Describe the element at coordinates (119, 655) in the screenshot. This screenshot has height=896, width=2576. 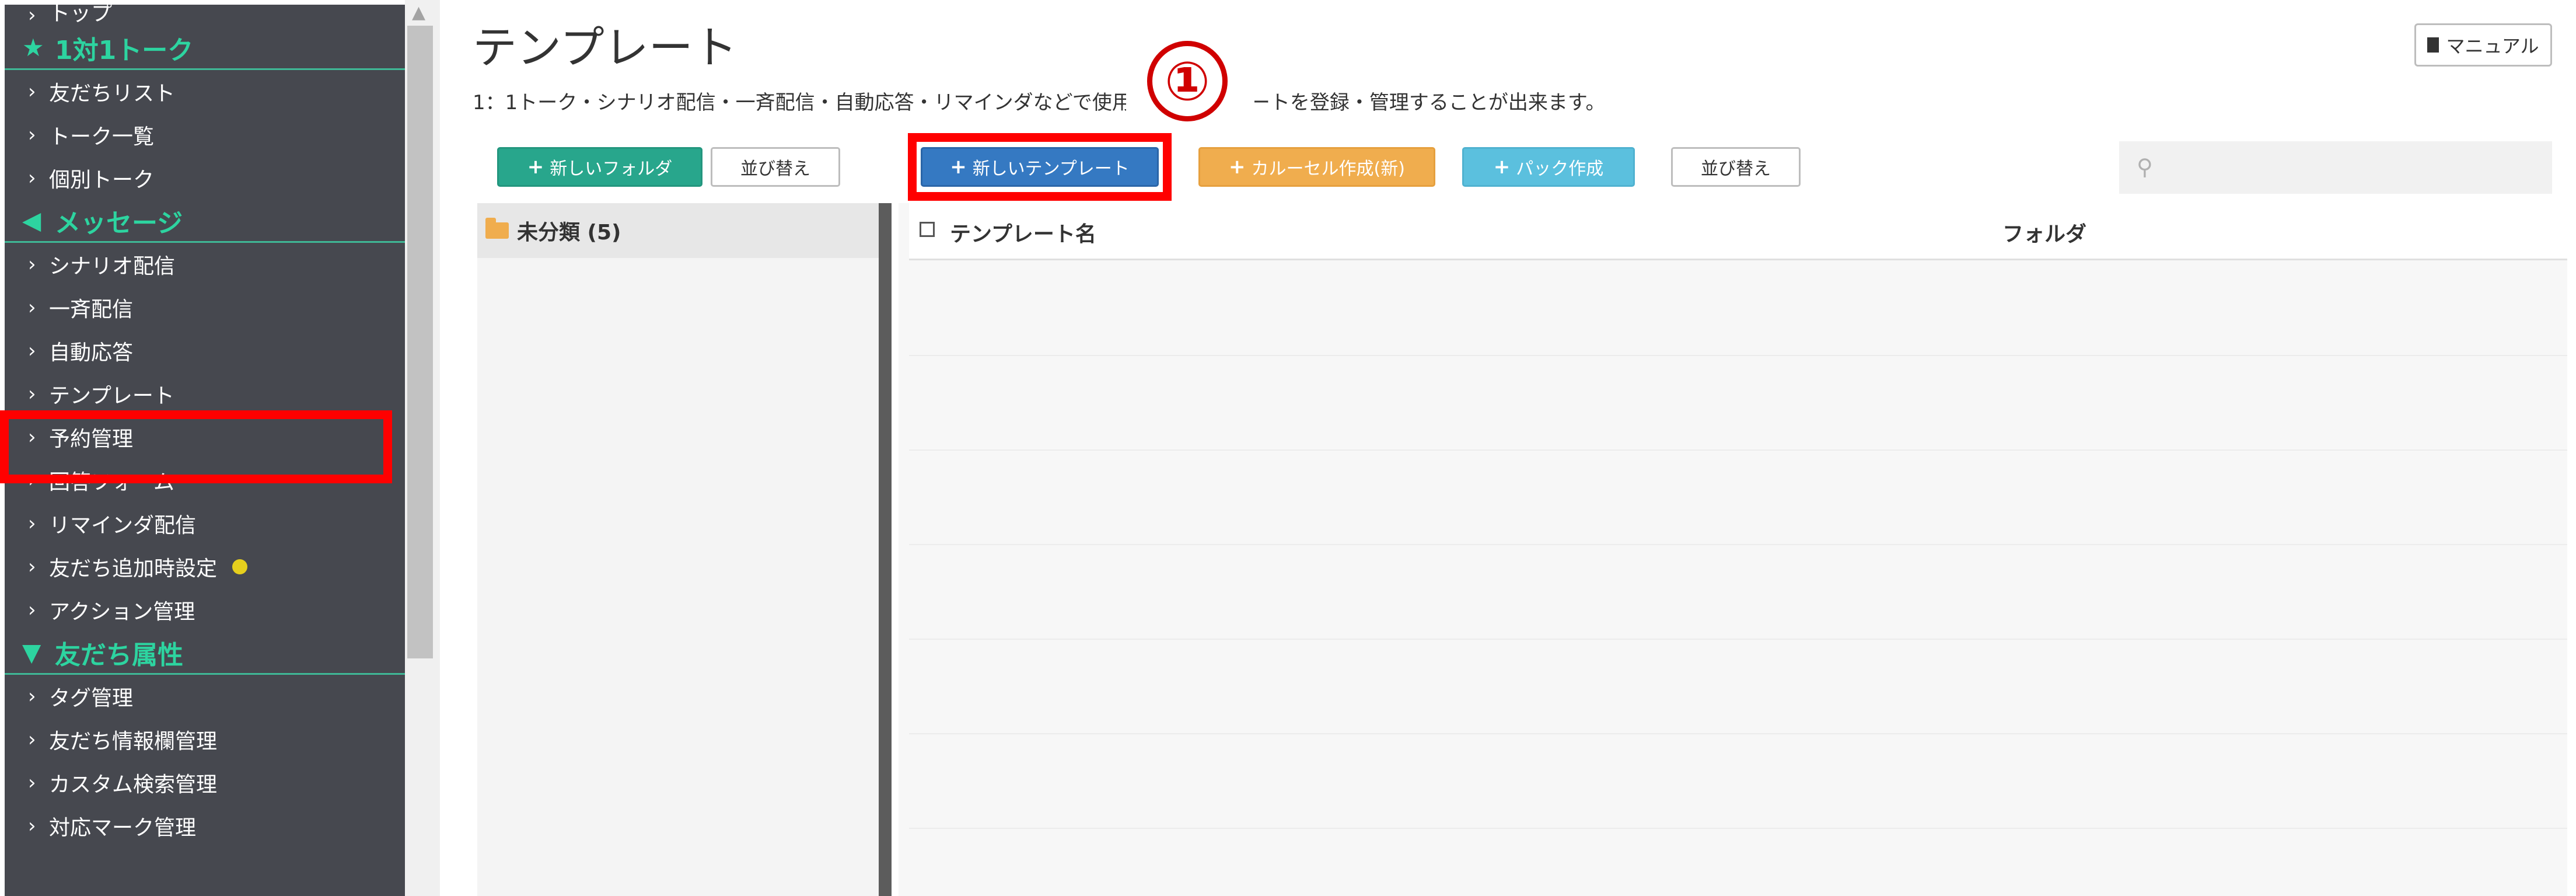
I see `sidebar-section-label: 友だち属性` at that location.